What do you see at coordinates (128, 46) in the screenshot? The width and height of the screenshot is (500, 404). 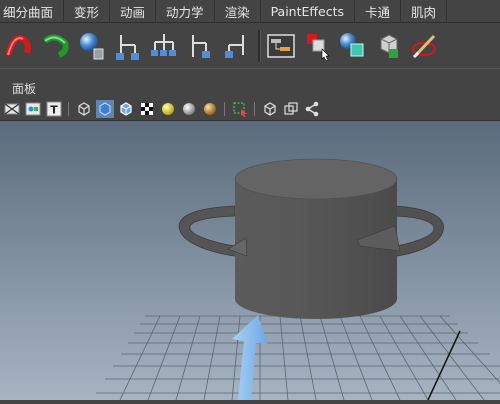 I see `hierarchy-1-icon` at bounding box center [128, 46].